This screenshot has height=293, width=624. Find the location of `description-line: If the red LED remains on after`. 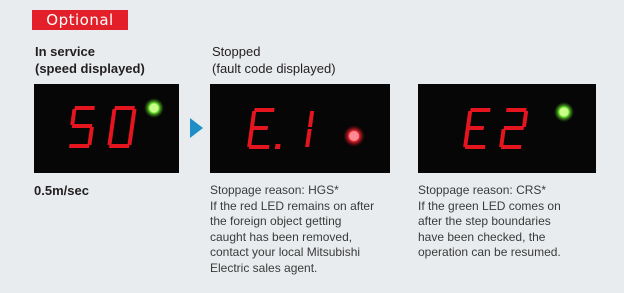

description-line: If the red LED remains on after is located at coordinates (292, 205).